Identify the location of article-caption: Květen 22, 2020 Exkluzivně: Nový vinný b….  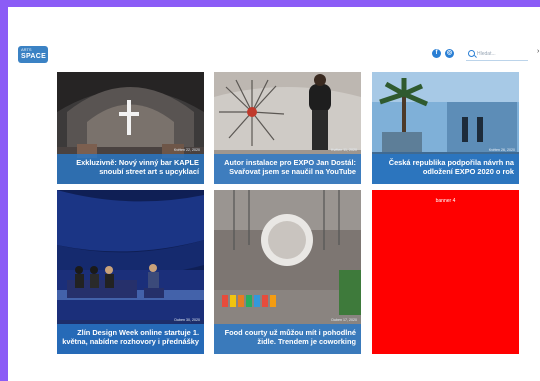
(130, 166).